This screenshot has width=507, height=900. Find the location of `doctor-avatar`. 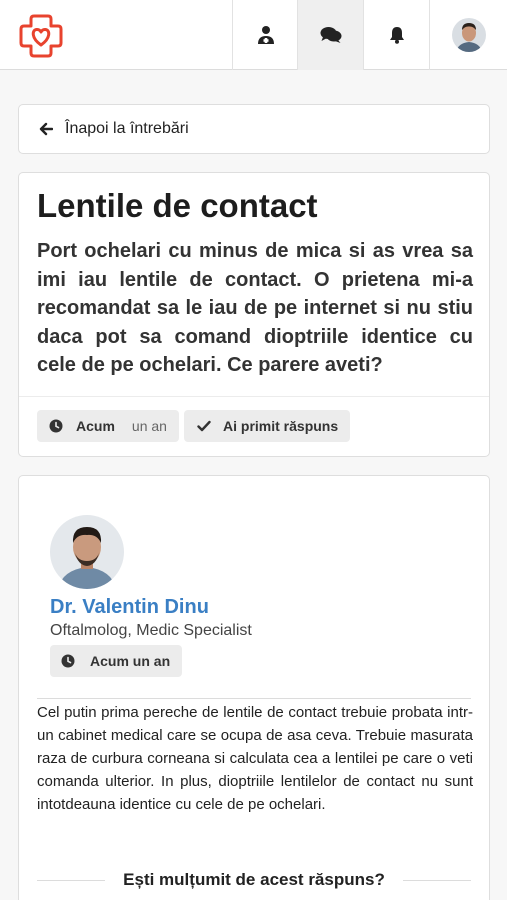

doctor-avatar is located at coordinates (87, 552).